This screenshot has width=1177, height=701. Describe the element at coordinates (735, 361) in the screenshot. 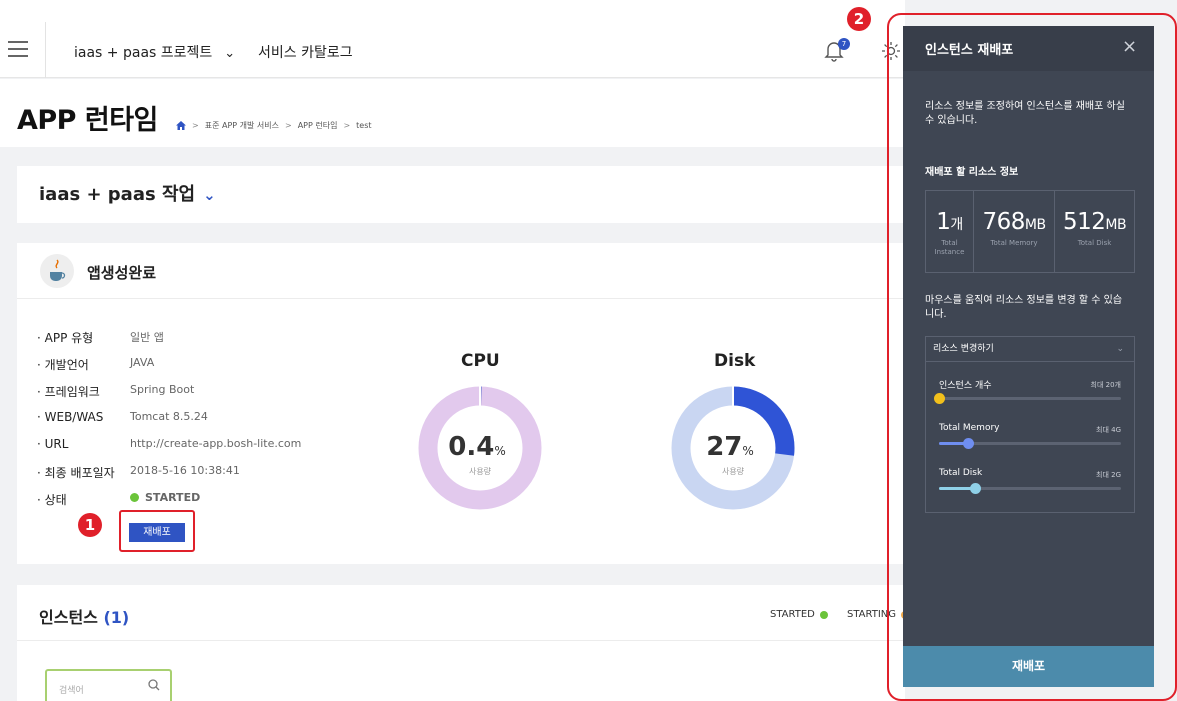

I see `disk-chart-title: Disk` at that location.